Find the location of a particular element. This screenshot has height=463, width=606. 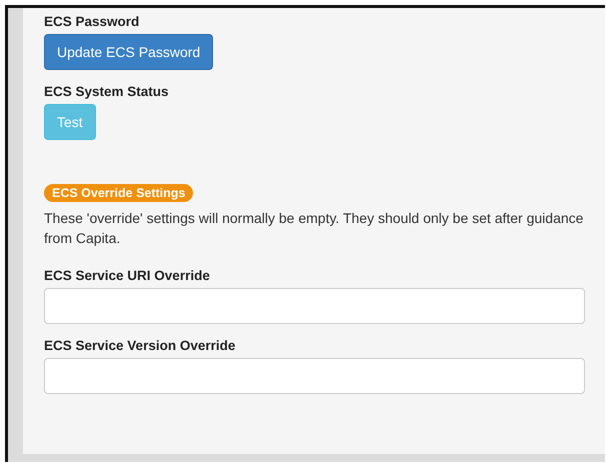

section-badge: ECS Override Settings is located at coordinates (119, 193).